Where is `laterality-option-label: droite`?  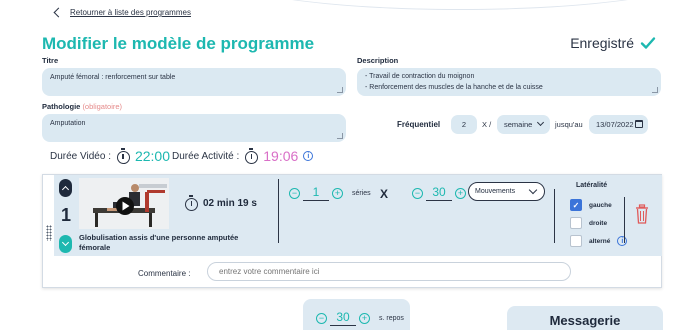 laterality-option-label: droite is located at coordinates (598, 223).